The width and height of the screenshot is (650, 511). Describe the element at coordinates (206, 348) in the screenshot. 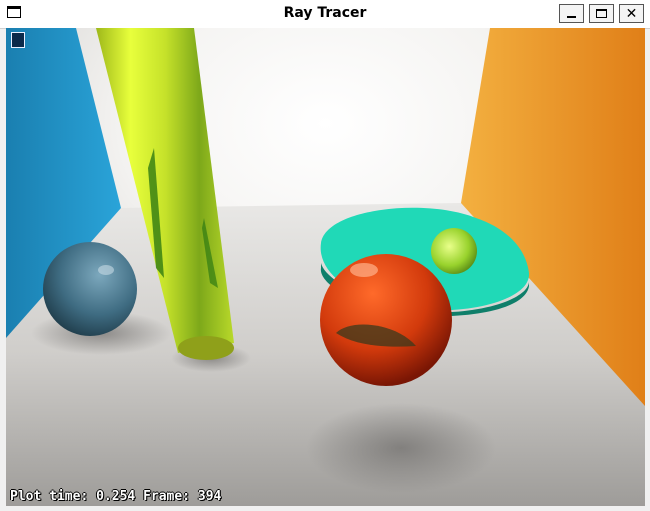

I see `cylinder-base` at that location.